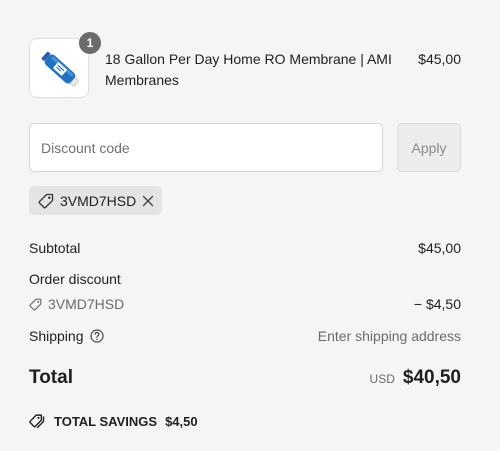  What do you see at coordinates (86, 304) in the screenshot?
I see `discount-code-name: 3VMD7HSD` at bounding box center [86, 304].